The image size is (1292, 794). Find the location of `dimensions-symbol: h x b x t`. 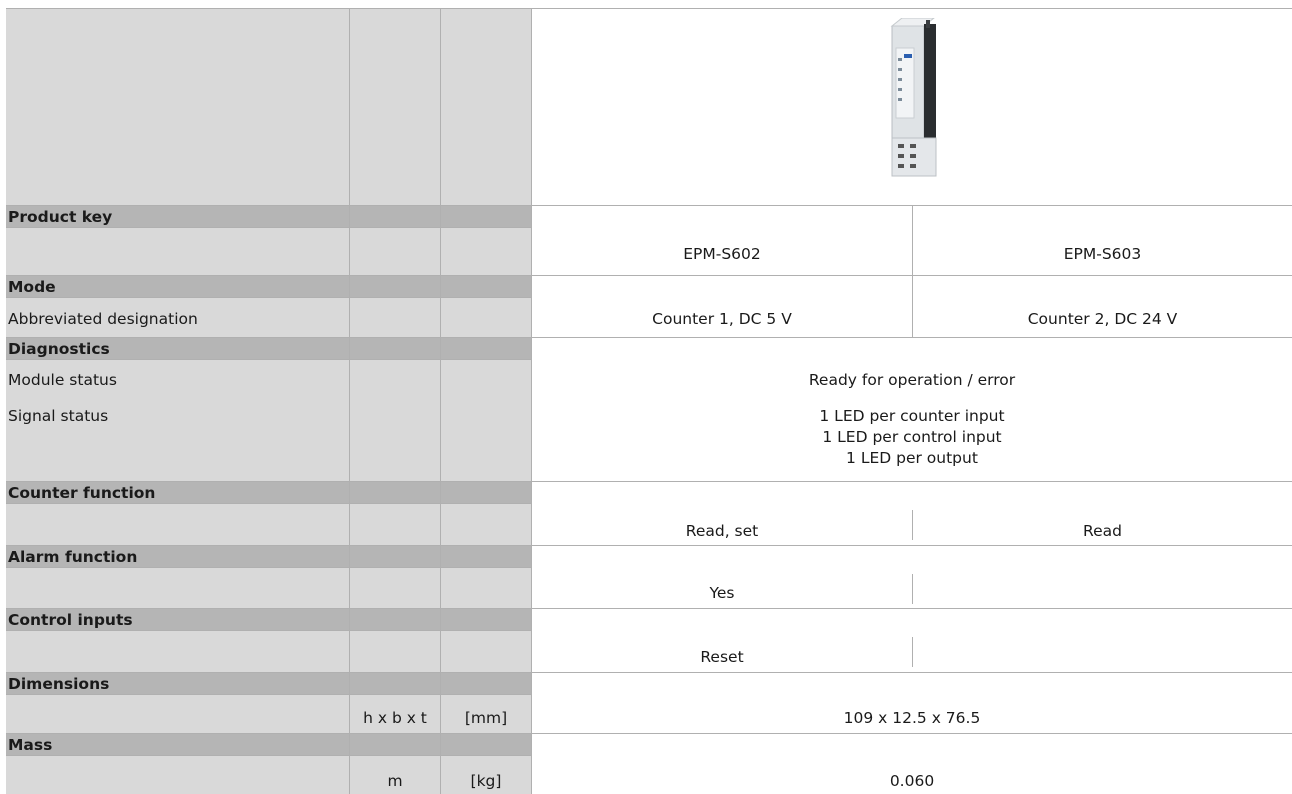

dimensions-symbol: h x b x t is located at coordinates (395, 718).